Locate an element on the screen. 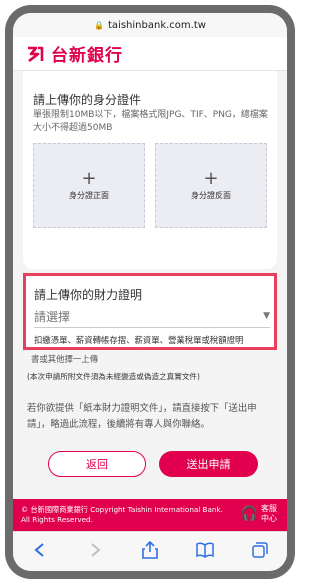  back-button: 返回 is located at coordinates (97, 464).